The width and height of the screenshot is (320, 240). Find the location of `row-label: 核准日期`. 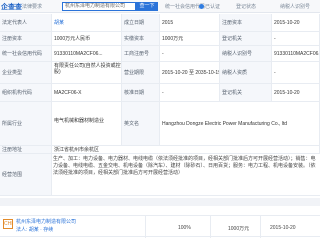

row-label: 核准日期 is located at coordinates (141, 92).